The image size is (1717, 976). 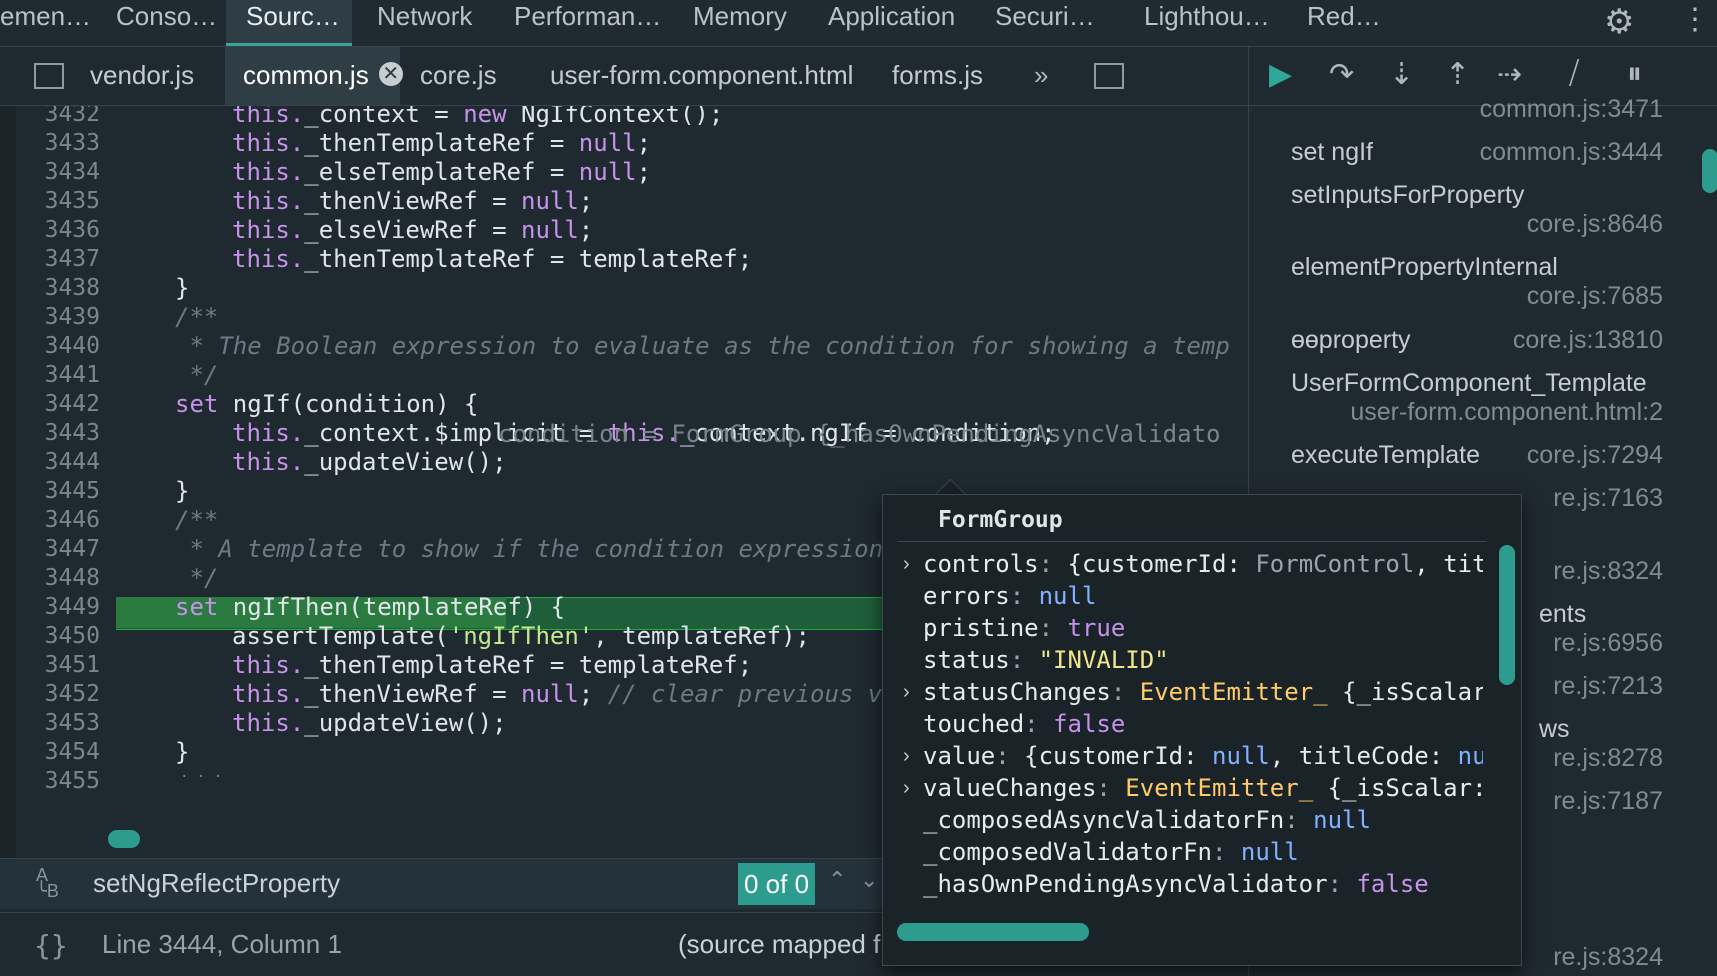 I want to click on code-line: this._updateView();, so click(x=369, y=723).